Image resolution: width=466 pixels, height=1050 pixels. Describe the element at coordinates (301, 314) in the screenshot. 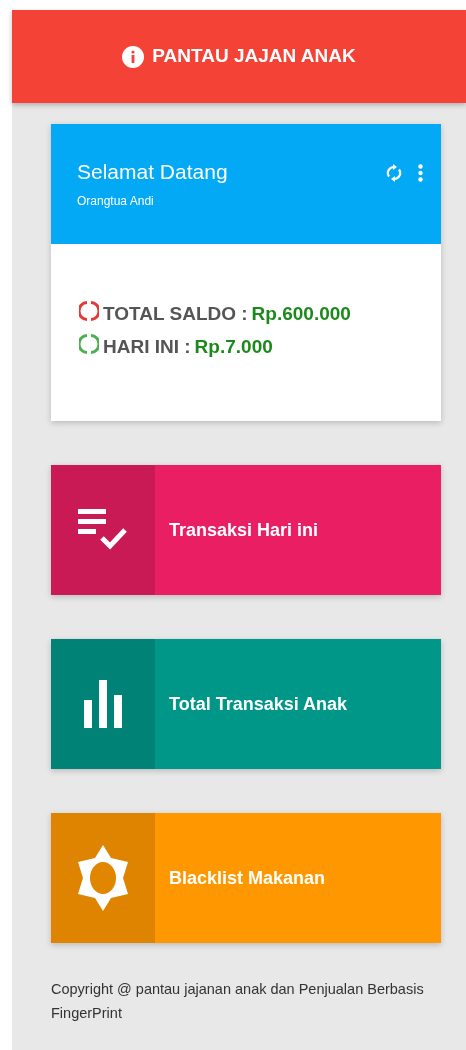

I see `stat-value: Rp.600.000` at that location.